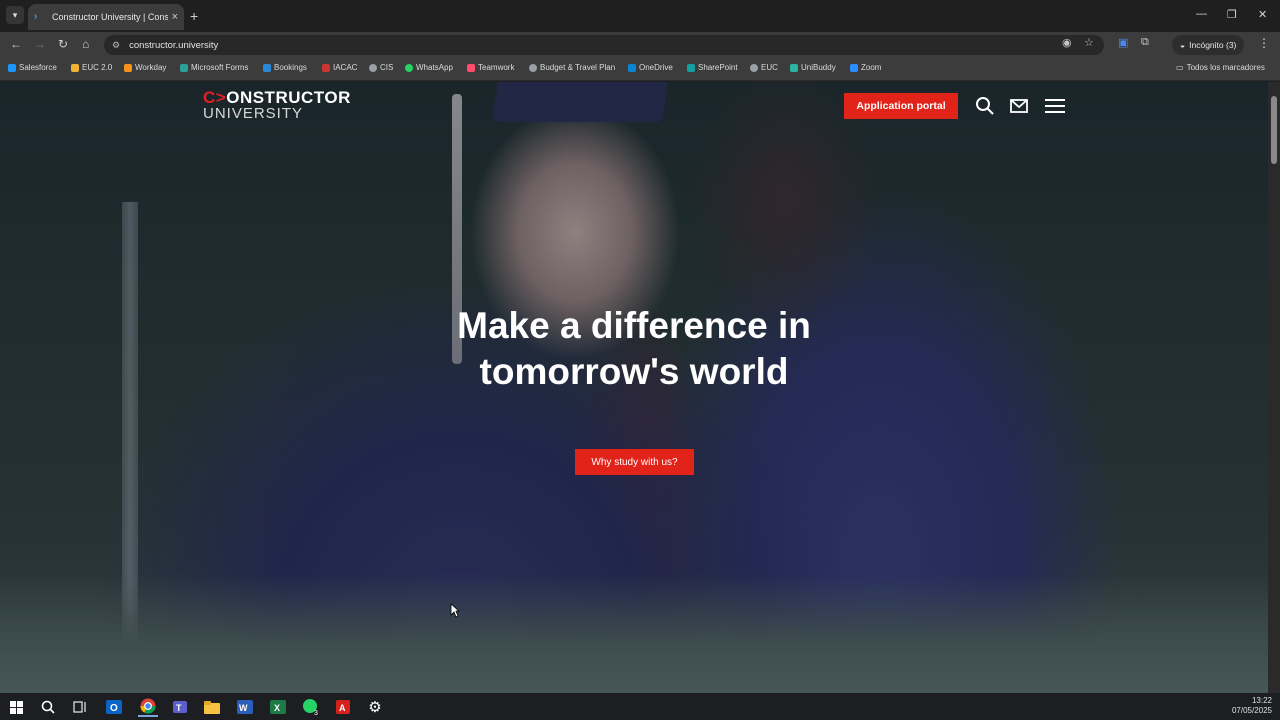 The height and width of the screenshot is (720, 1280). Describe the element at coordinates (1055, 106) in the screenshot. I see `hamburger-menu-icon` at that location.